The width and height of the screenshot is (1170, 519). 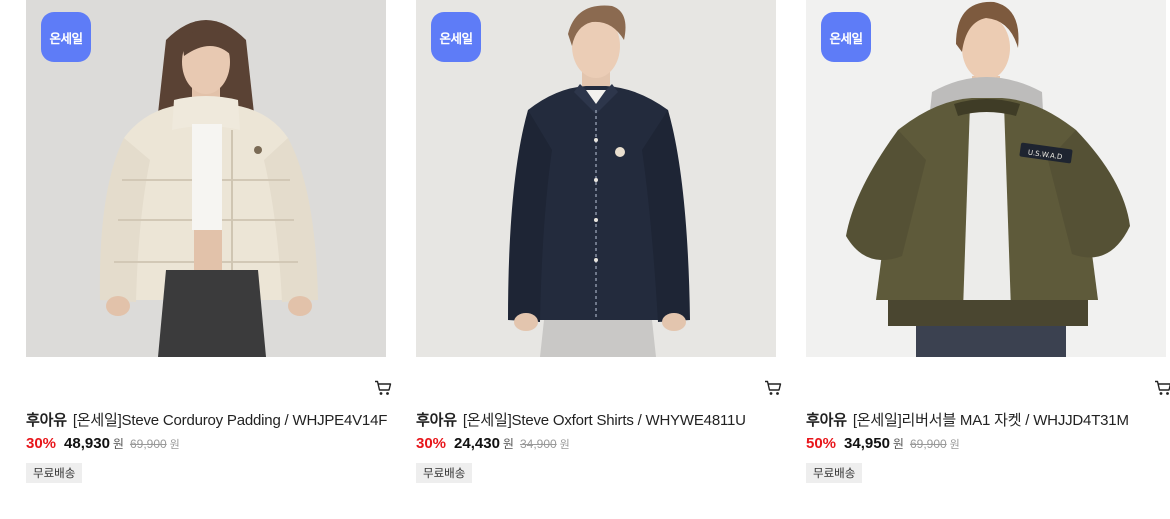 What do you see at coordinates (821, 443) in the screenshot?
I see `discount-rate: 50%` at bounding box center [821, 443].